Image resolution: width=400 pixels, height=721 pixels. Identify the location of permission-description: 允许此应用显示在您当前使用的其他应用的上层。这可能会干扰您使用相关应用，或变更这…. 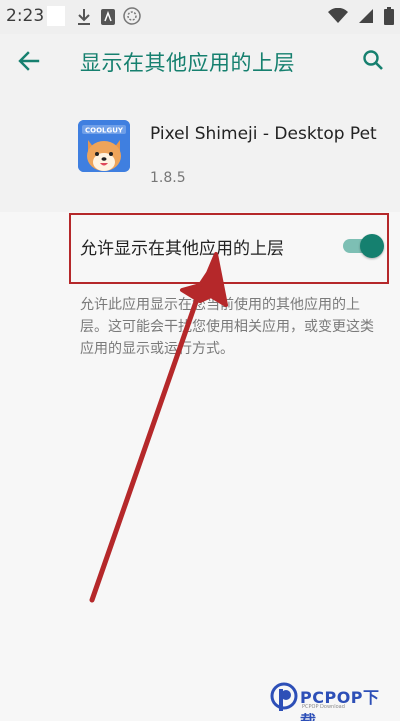
(227, 327).